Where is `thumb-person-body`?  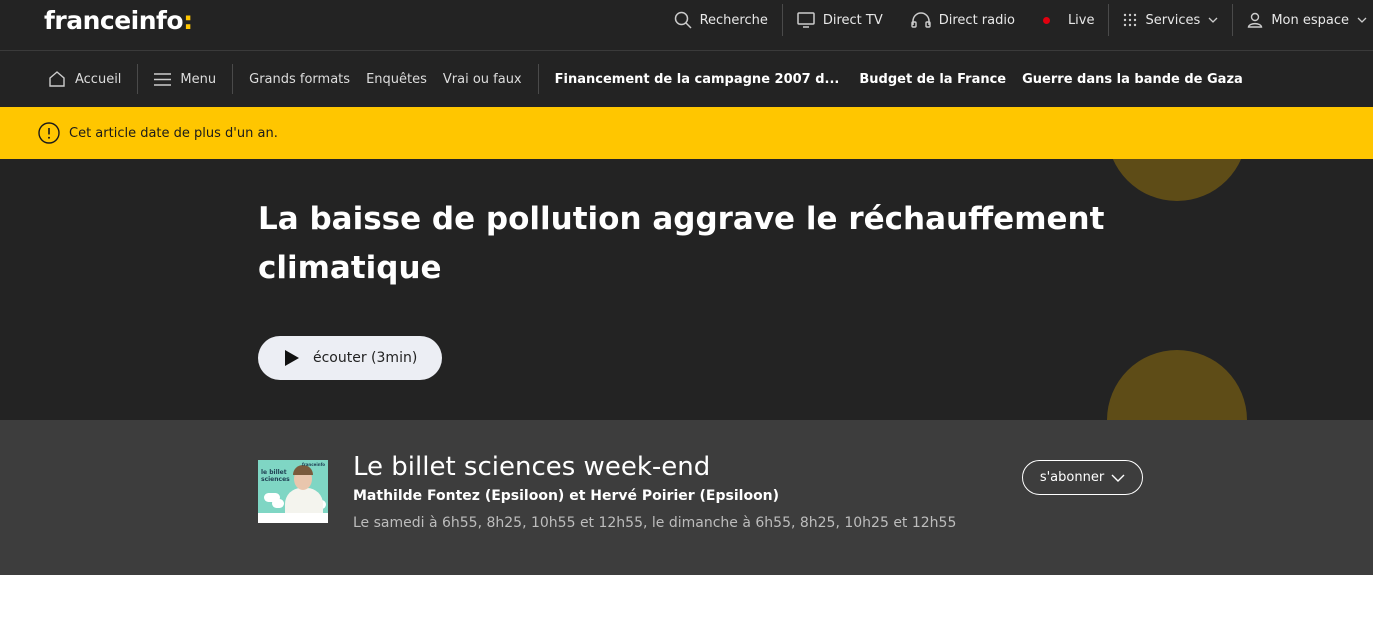 thumb-person-body is located at coordinates (304, 501).